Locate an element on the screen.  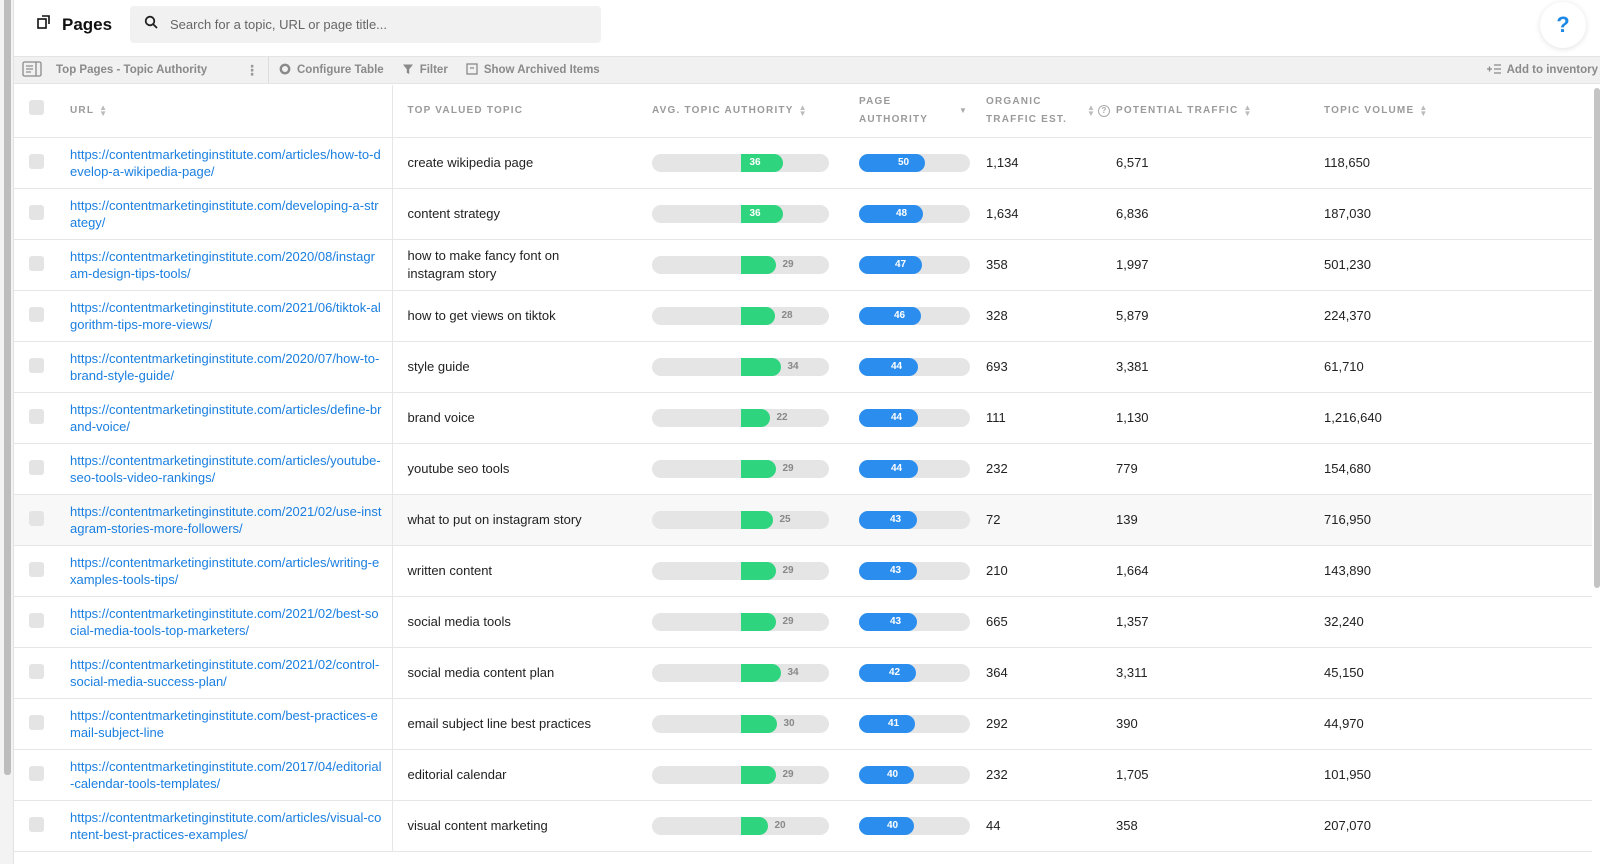
configure-table-label: Configure Table is located at coordinates (340, 70).